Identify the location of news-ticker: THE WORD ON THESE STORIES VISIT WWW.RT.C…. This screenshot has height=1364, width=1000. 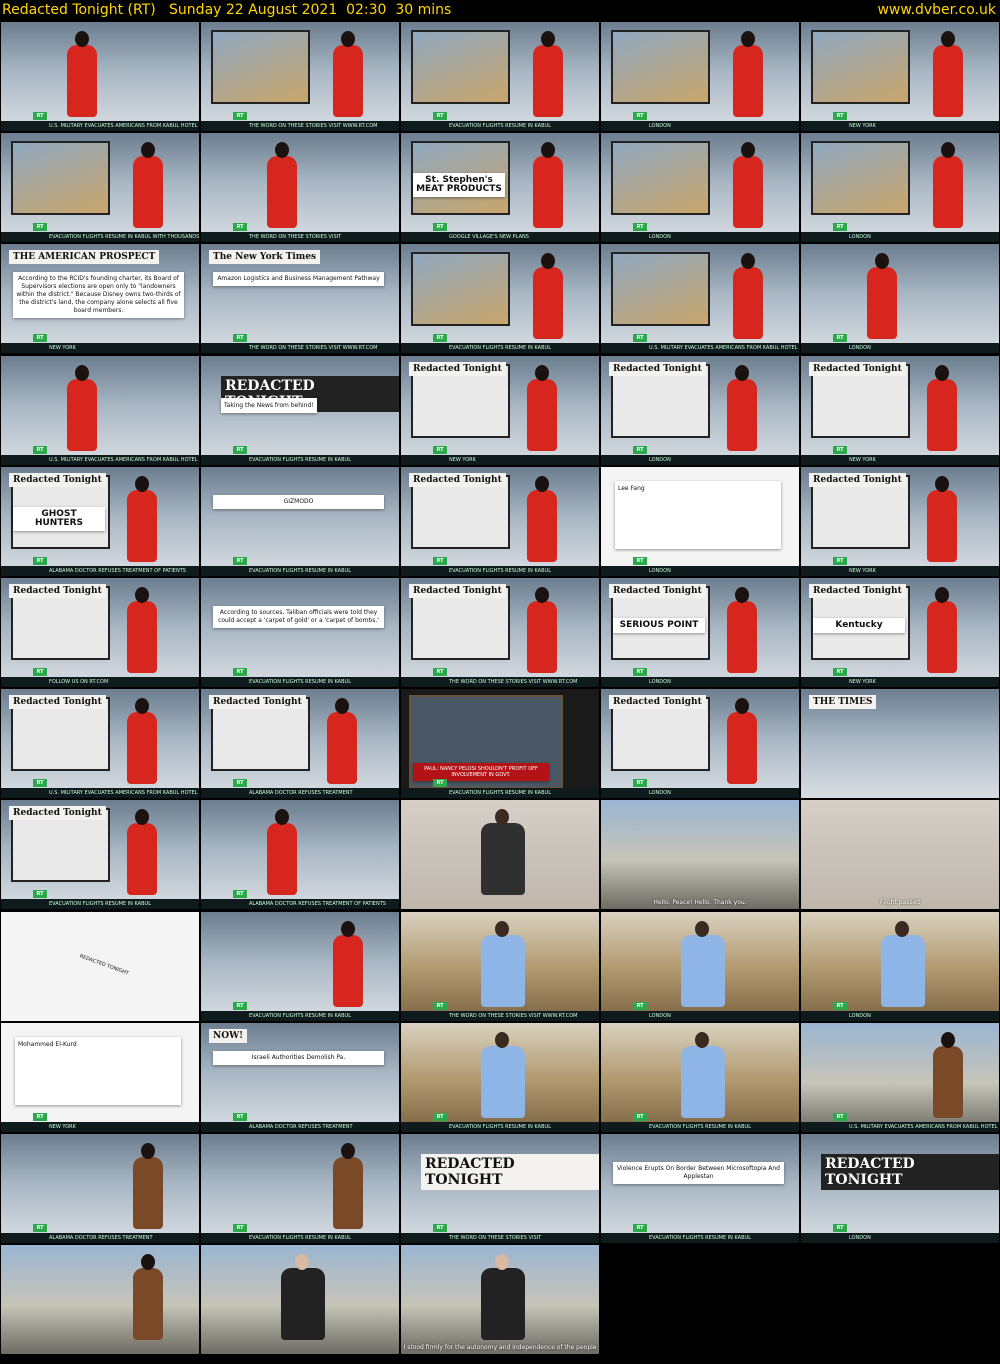
(300, 348).